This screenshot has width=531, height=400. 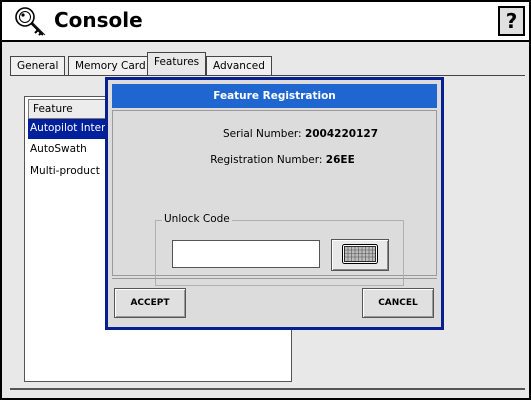 I want to click on title-bar: Console ?, so click(x=265, y=22).